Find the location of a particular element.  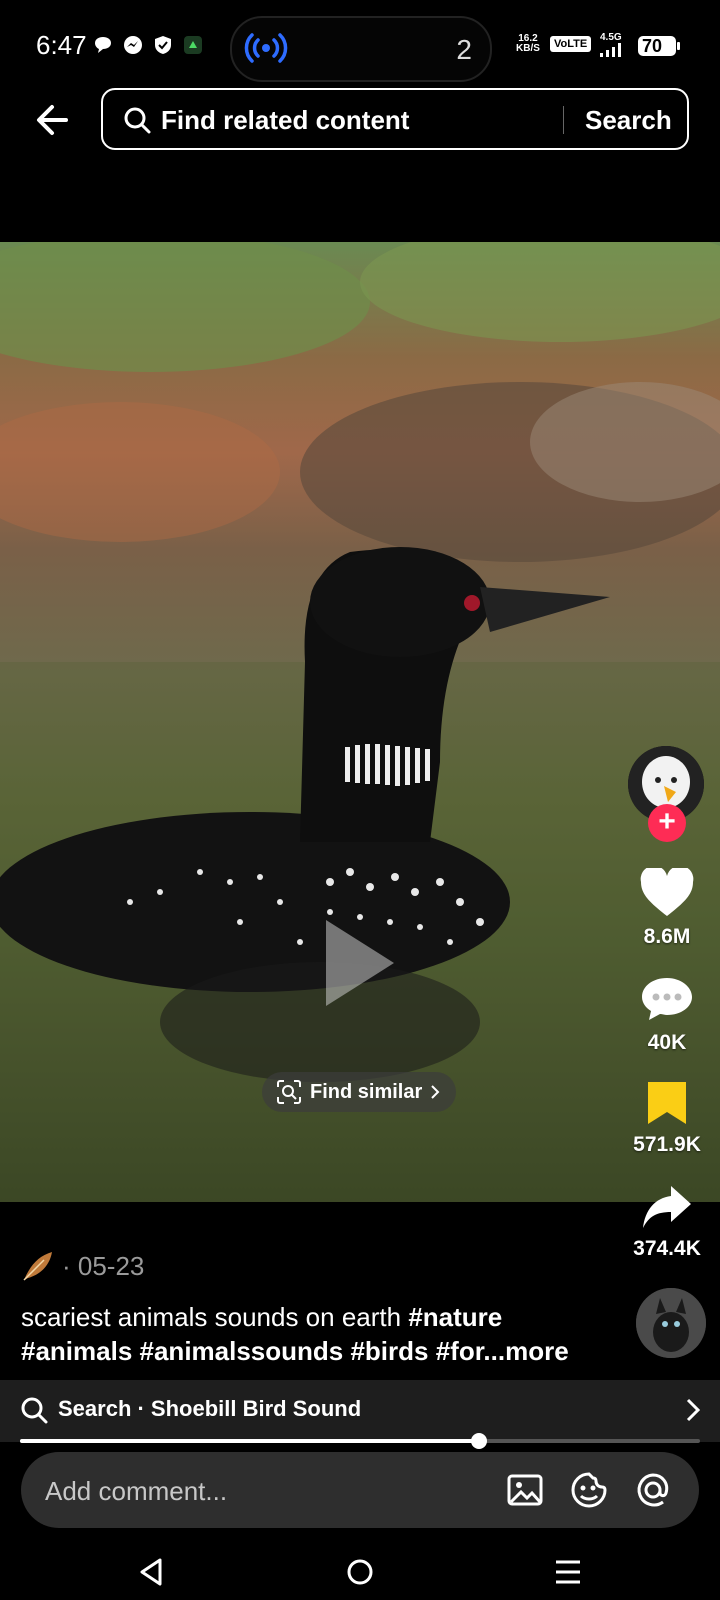

heart-icon is located at coordinates (667, 890).